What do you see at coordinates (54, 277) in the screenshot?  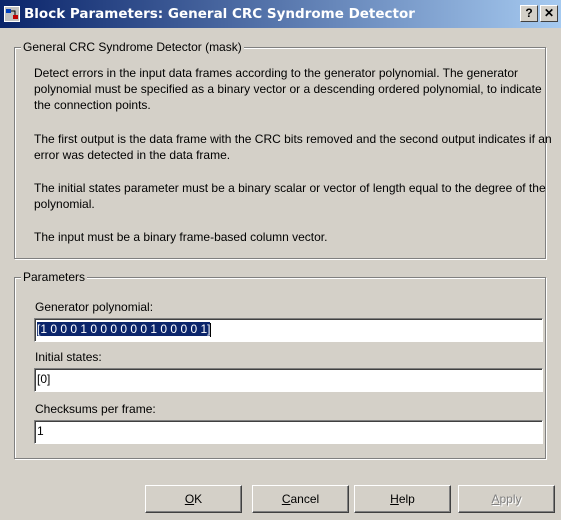 I see `parameters-group-legend: Parameters` at bounding box center [54, 277].